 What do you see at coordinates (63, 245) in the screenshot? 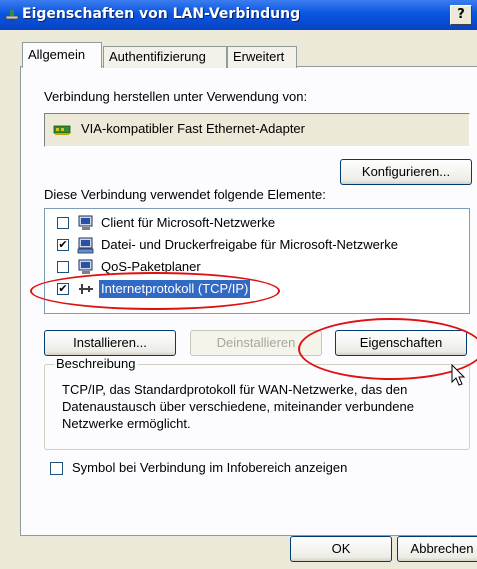
I see `checkbox-file-printer-share: ✔` at bounding box center [63, 245].